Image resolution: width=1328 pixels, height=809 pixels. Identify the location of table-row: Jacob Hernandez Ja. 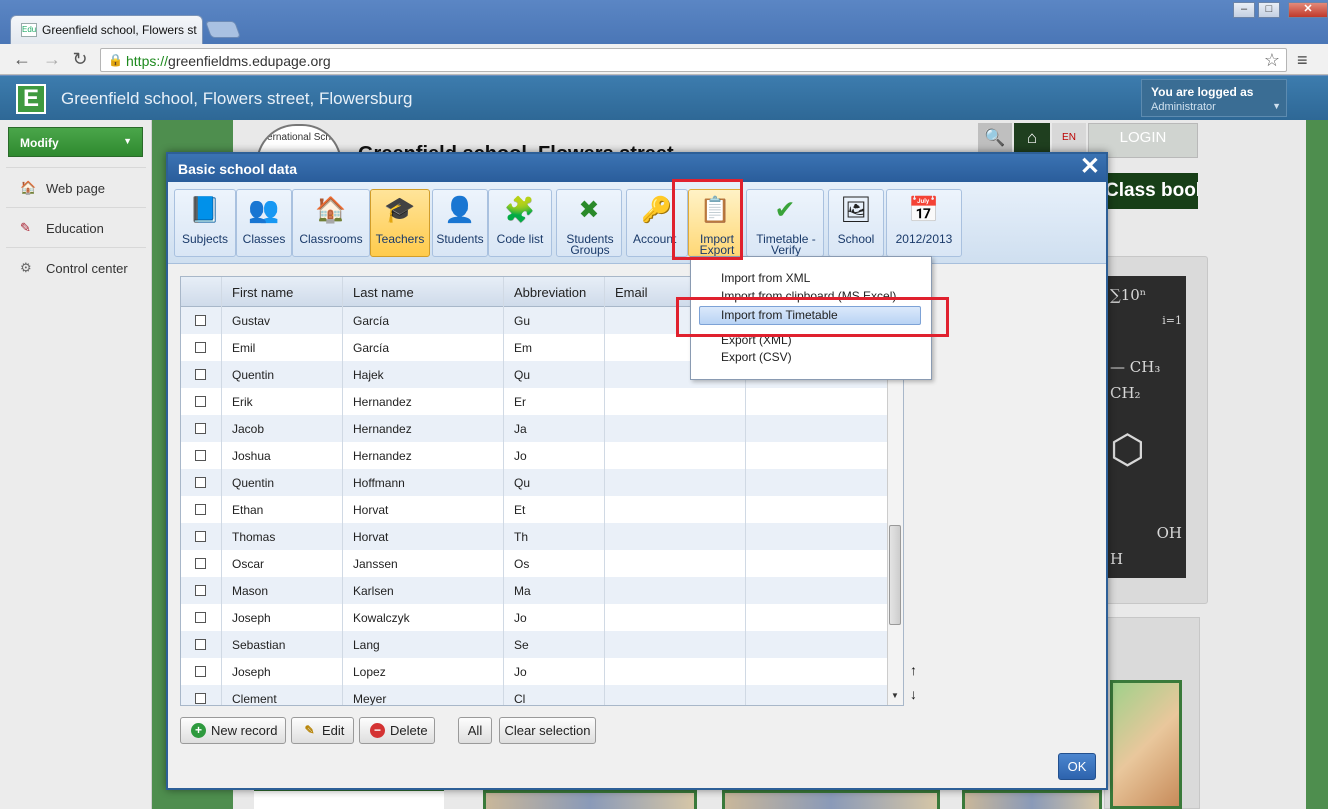
(534, 428).